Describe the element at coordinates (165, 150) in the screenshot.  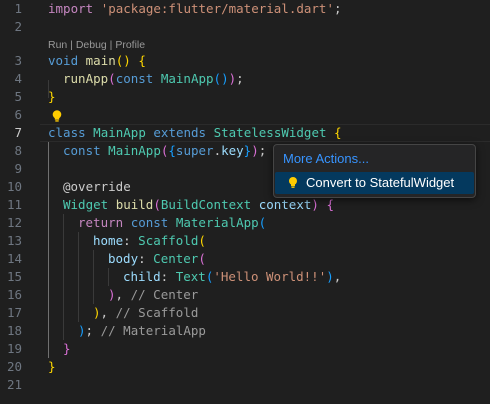
I see `code-line-8: const MainApp({super.key});` at that location.